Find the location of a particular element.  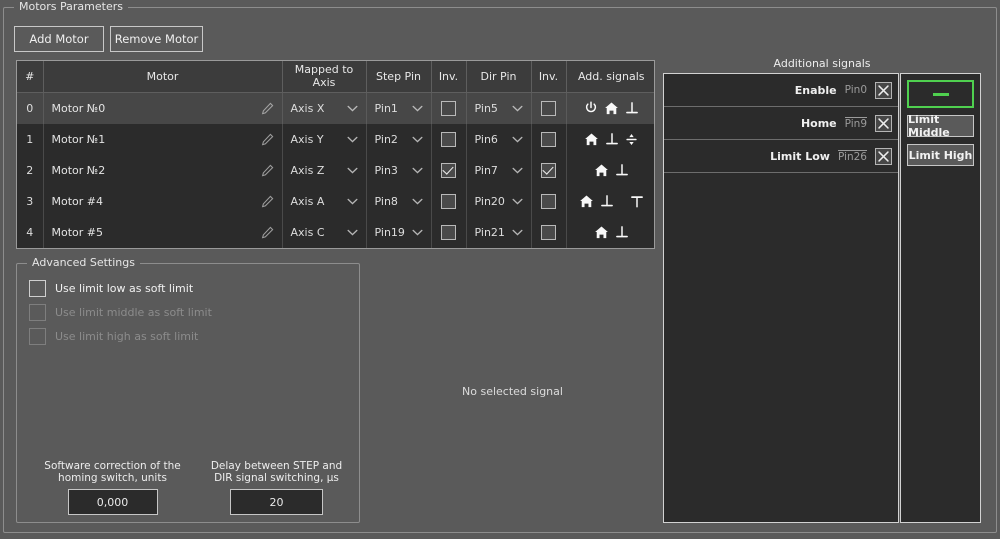

table-row: 1 Motor №1 Axis Y Pin2 Pin6 is located at coordinates (335, 139).